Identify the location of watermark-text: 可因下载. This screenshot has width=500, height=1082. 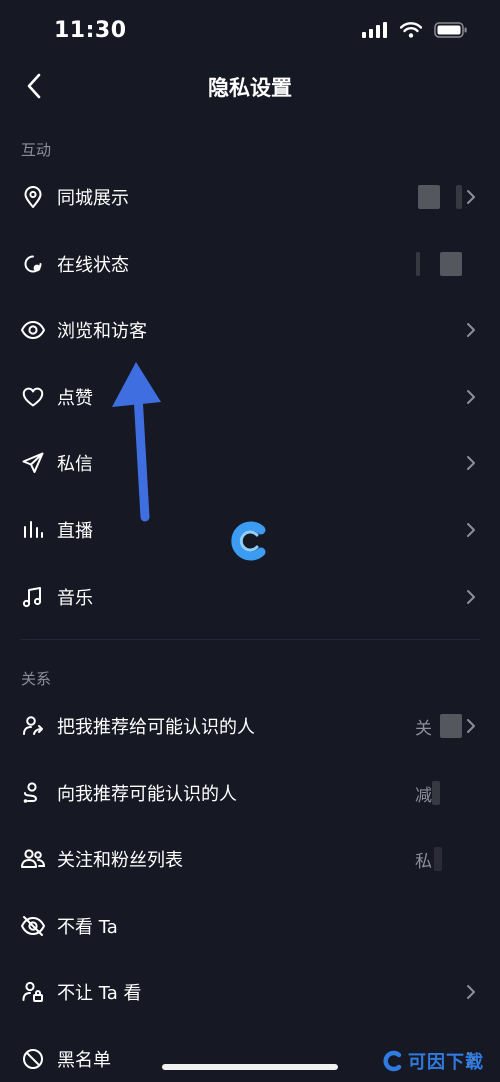
(446, 1062).